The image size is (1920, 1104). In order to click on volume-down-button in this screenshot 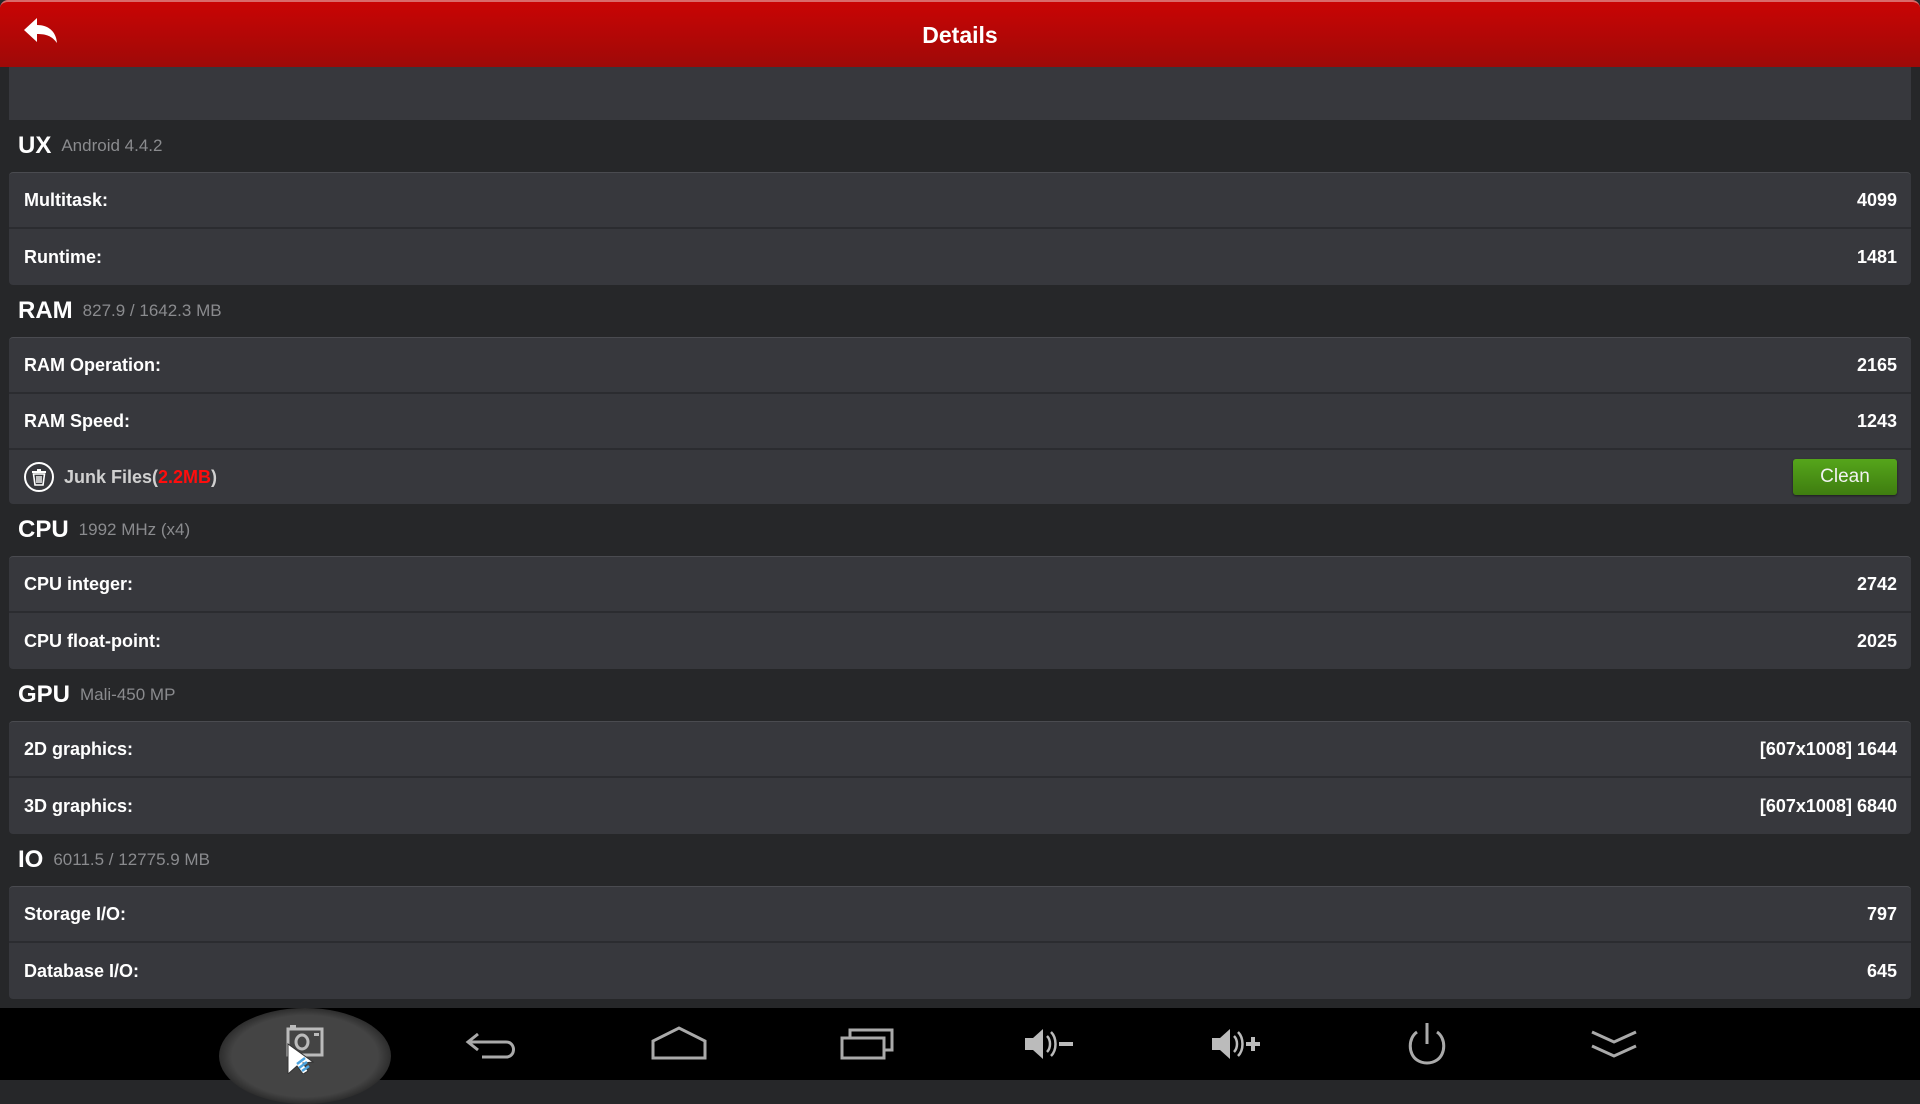, I will do `click(1053, 1044)`.